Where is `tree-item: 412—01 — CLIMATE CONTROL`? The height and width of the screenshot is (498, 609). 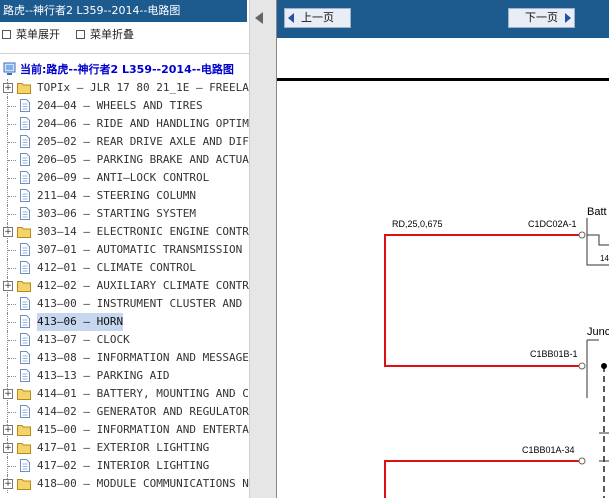
tree-item: 412—01 — CLIMATE CONTROL is located at coordinates (124, 268).